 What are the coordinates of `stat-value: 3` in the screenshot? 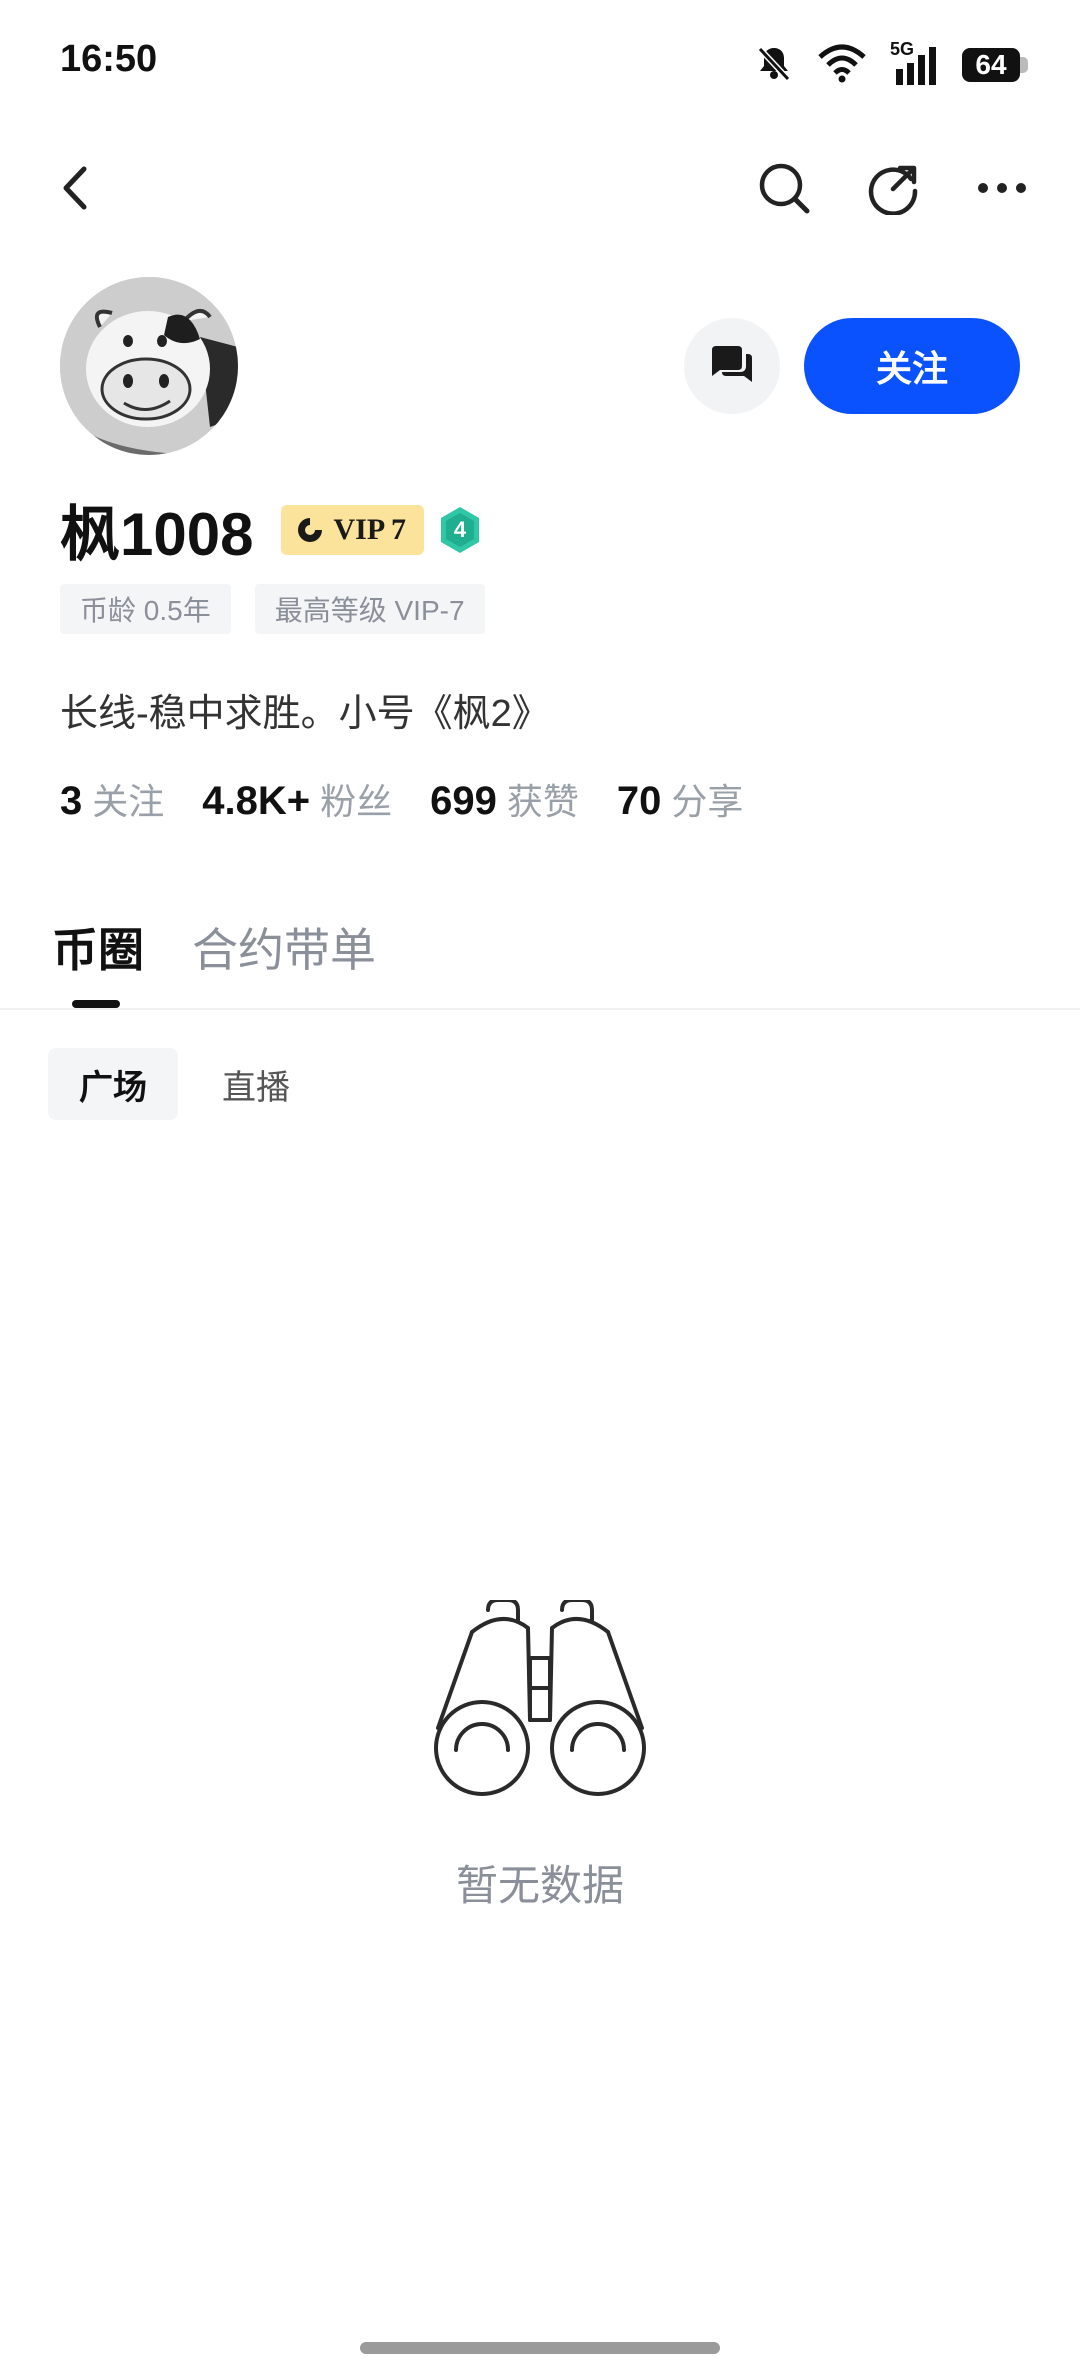 It's located at (71, 801).